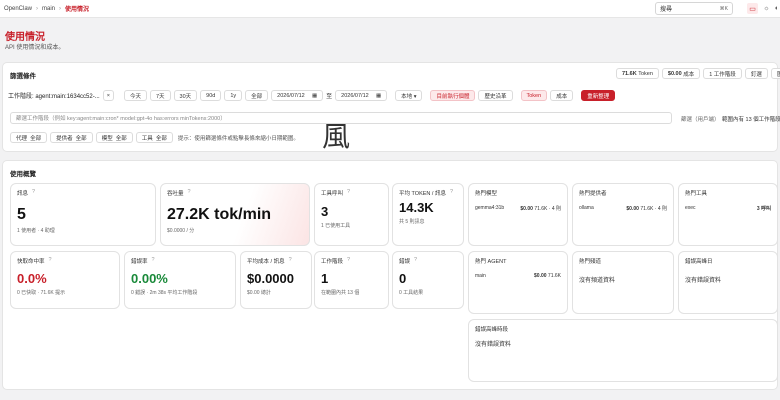  What do you see at coordinates (180, 280) in the screenshot?
I see `error-rate-card: 錯誤率? 0.00% 0 錯誤 · 2m 38s 平均工作階段` at bounding box center [180, 280].